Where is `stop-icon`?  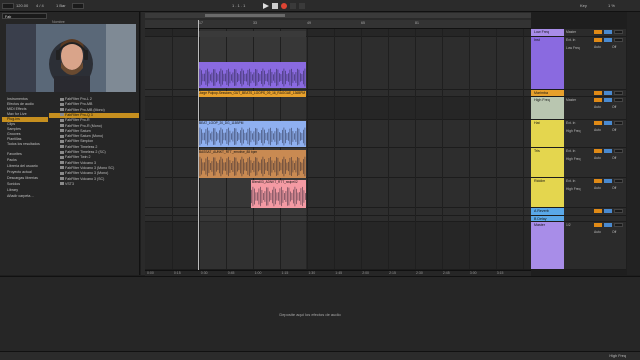
stop-icon is located at coordinates (275, 6).